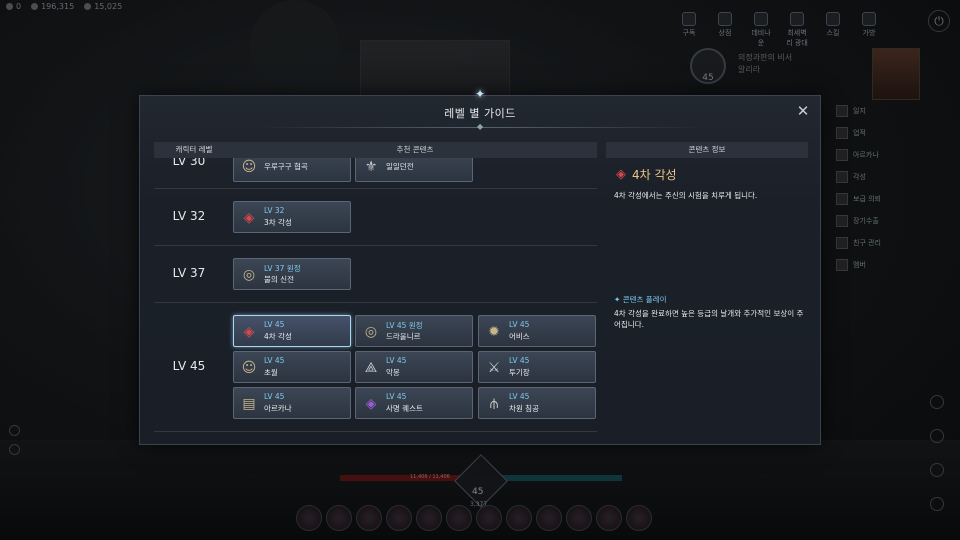  What do you see at coordinates (709, 319) in the screenshot?
I see `content-play-description: 4차 각성을 완료하면 높은 등급의 날개와 추가적인 보상이 주어집니다.` at bounding box center [709, 319].